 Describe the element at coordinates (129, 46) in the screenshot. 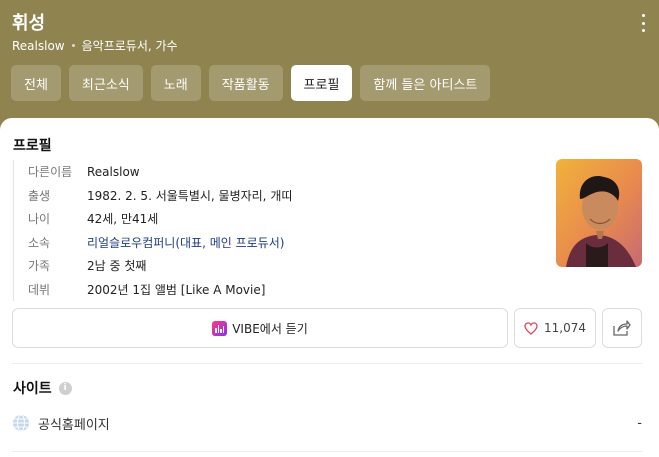

I see `artist-roles: 음악프로듀서, 가수` at that location.